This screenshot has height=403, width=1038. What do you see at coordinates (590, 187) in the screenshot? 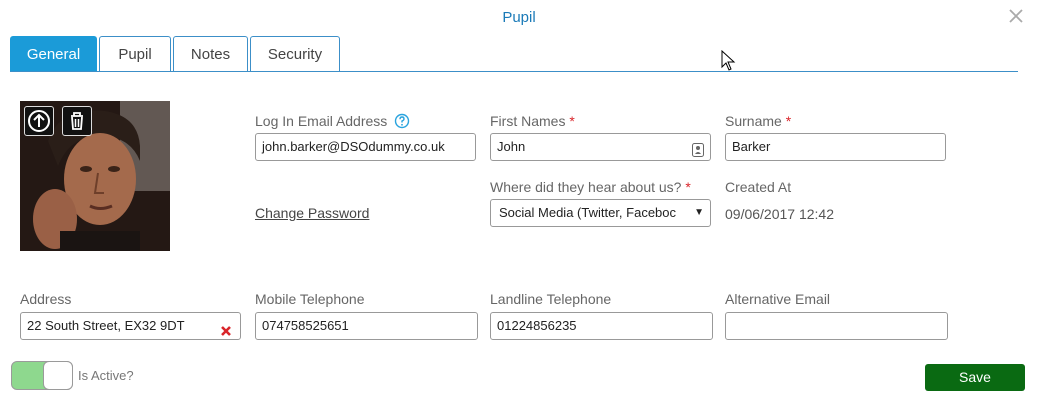
I see `heard-about-label: Where did they hear about us? *` at bounding box center [590, 187].